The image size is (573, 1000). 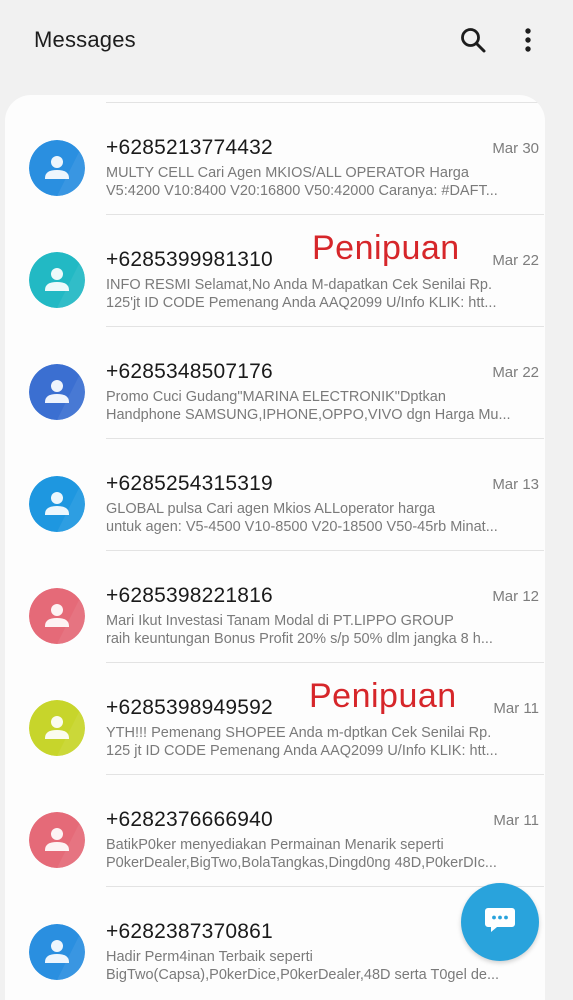 What do you see at coordinates (189, 371) in the screenshot?
I see `sender-number: +6285348507176` at bounding box center [189, 371].